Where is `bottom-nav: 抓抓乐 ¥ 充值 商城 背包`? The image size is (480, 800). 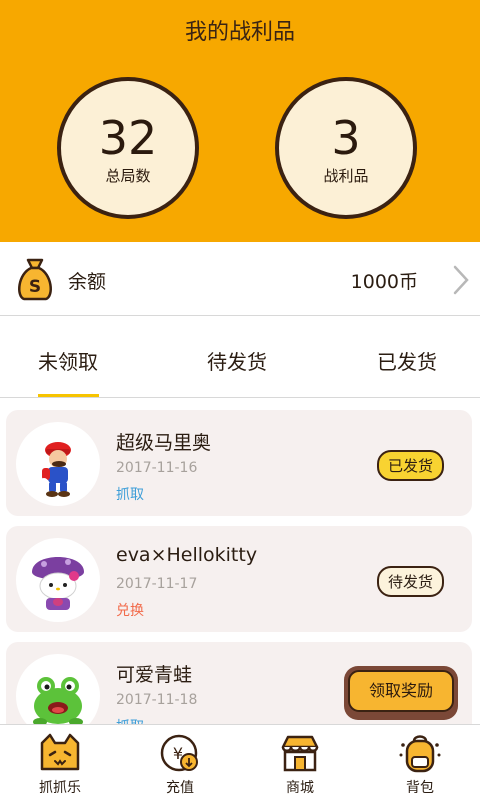 bottom-nav: 抓抓乐 ¥ 充值 商城 背包 is located at coordinates (240, 762).